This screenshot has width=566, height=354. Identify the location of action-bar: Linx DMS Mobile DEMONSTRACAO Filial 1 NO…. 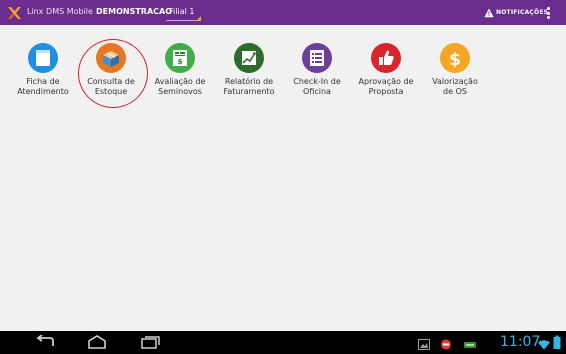
(283, 12).